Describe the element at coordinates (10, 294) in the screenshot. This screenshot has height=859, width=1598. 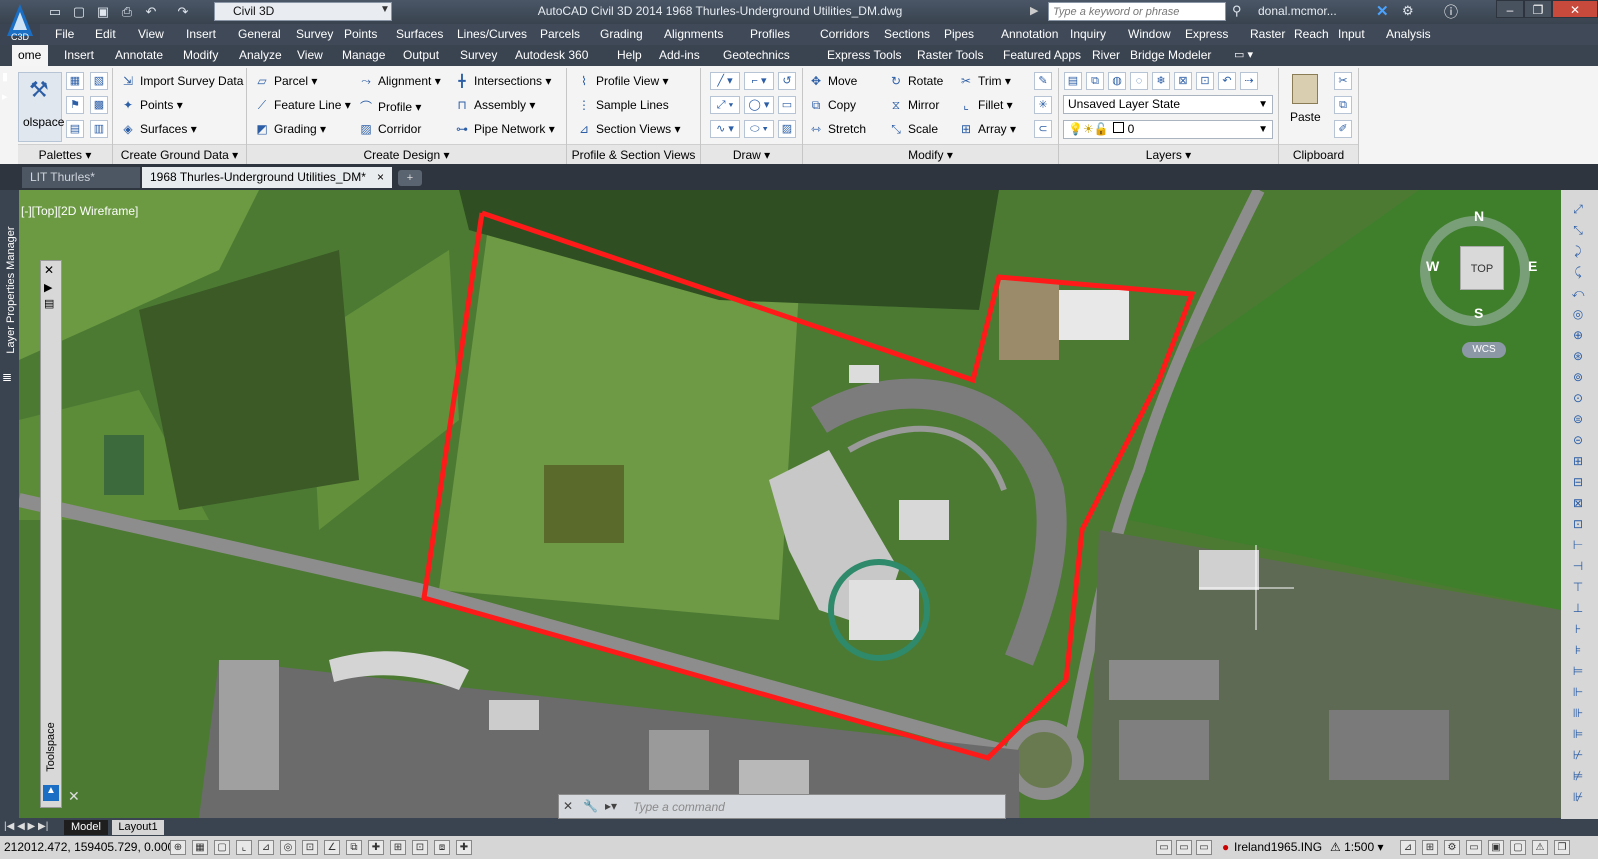
I see `layer-properties-tab: Layer Properties Manager` at that location.